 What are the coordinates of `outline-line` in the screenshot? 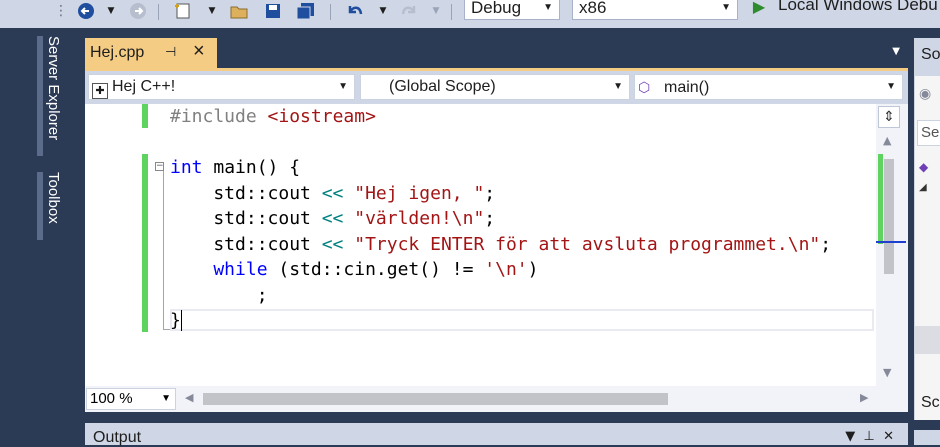 It's located at (163, 250).